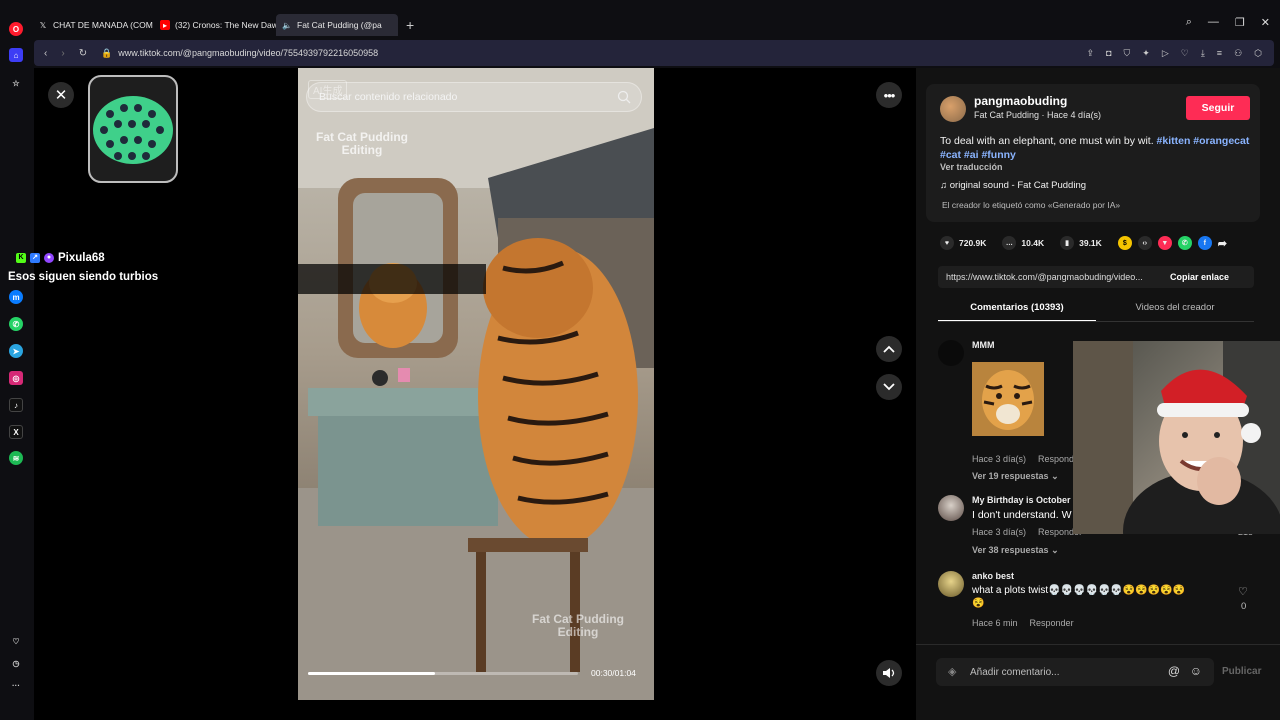 This screenshot has height=720, width=1280. Describe the element at coordinates (16, 351) in the screenshot. I see `telegram-icon: ➤` at that location.